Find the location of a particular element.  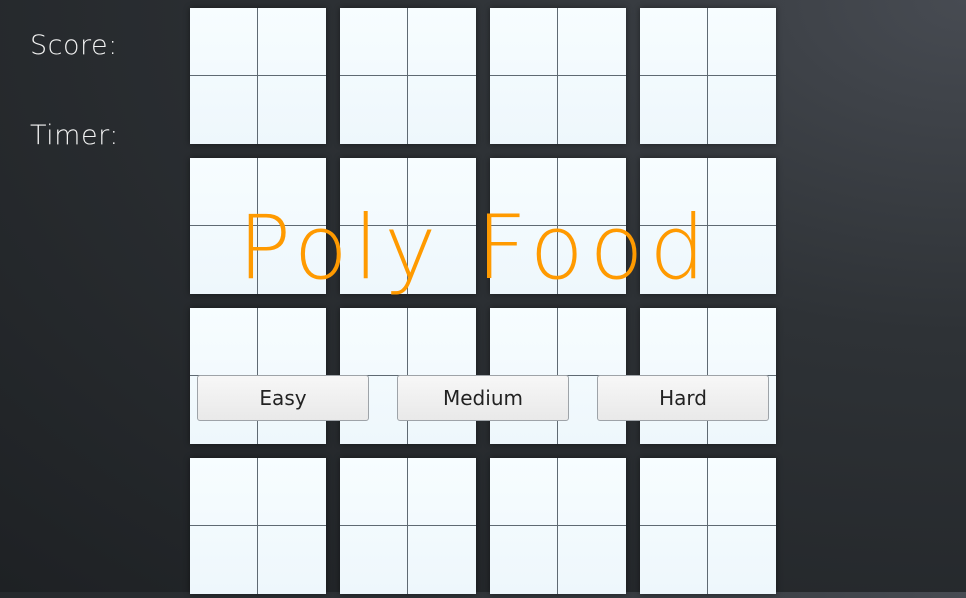

timer-label: Timer: is located at coordinates (74, 135).